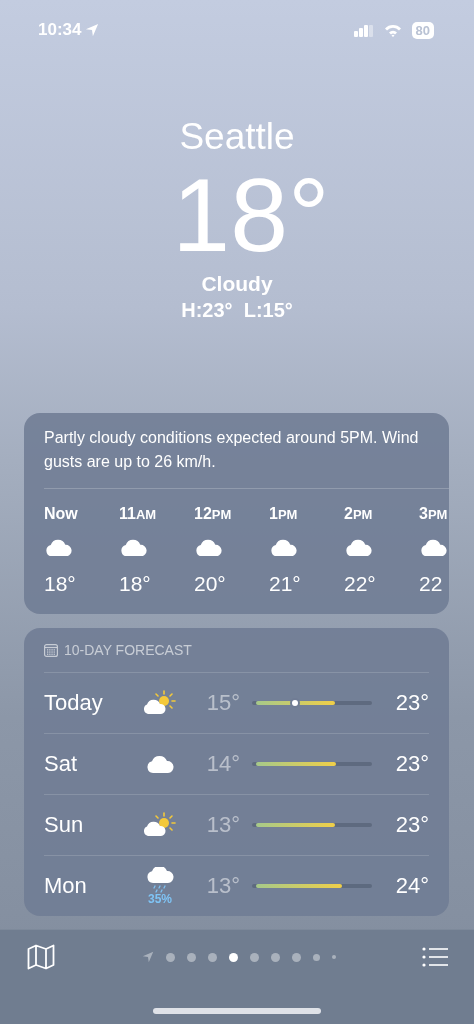 The height and width of the screenshot is (1024, 474). What do you see at coordinates (435, 957) in the screenshot?
I see `list-icon` at bounding box center [435, 957].